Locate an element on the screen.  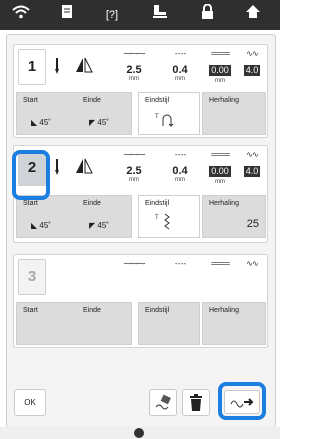
repeat-panel-3: Herhaling is located at coordinates (234, 323).